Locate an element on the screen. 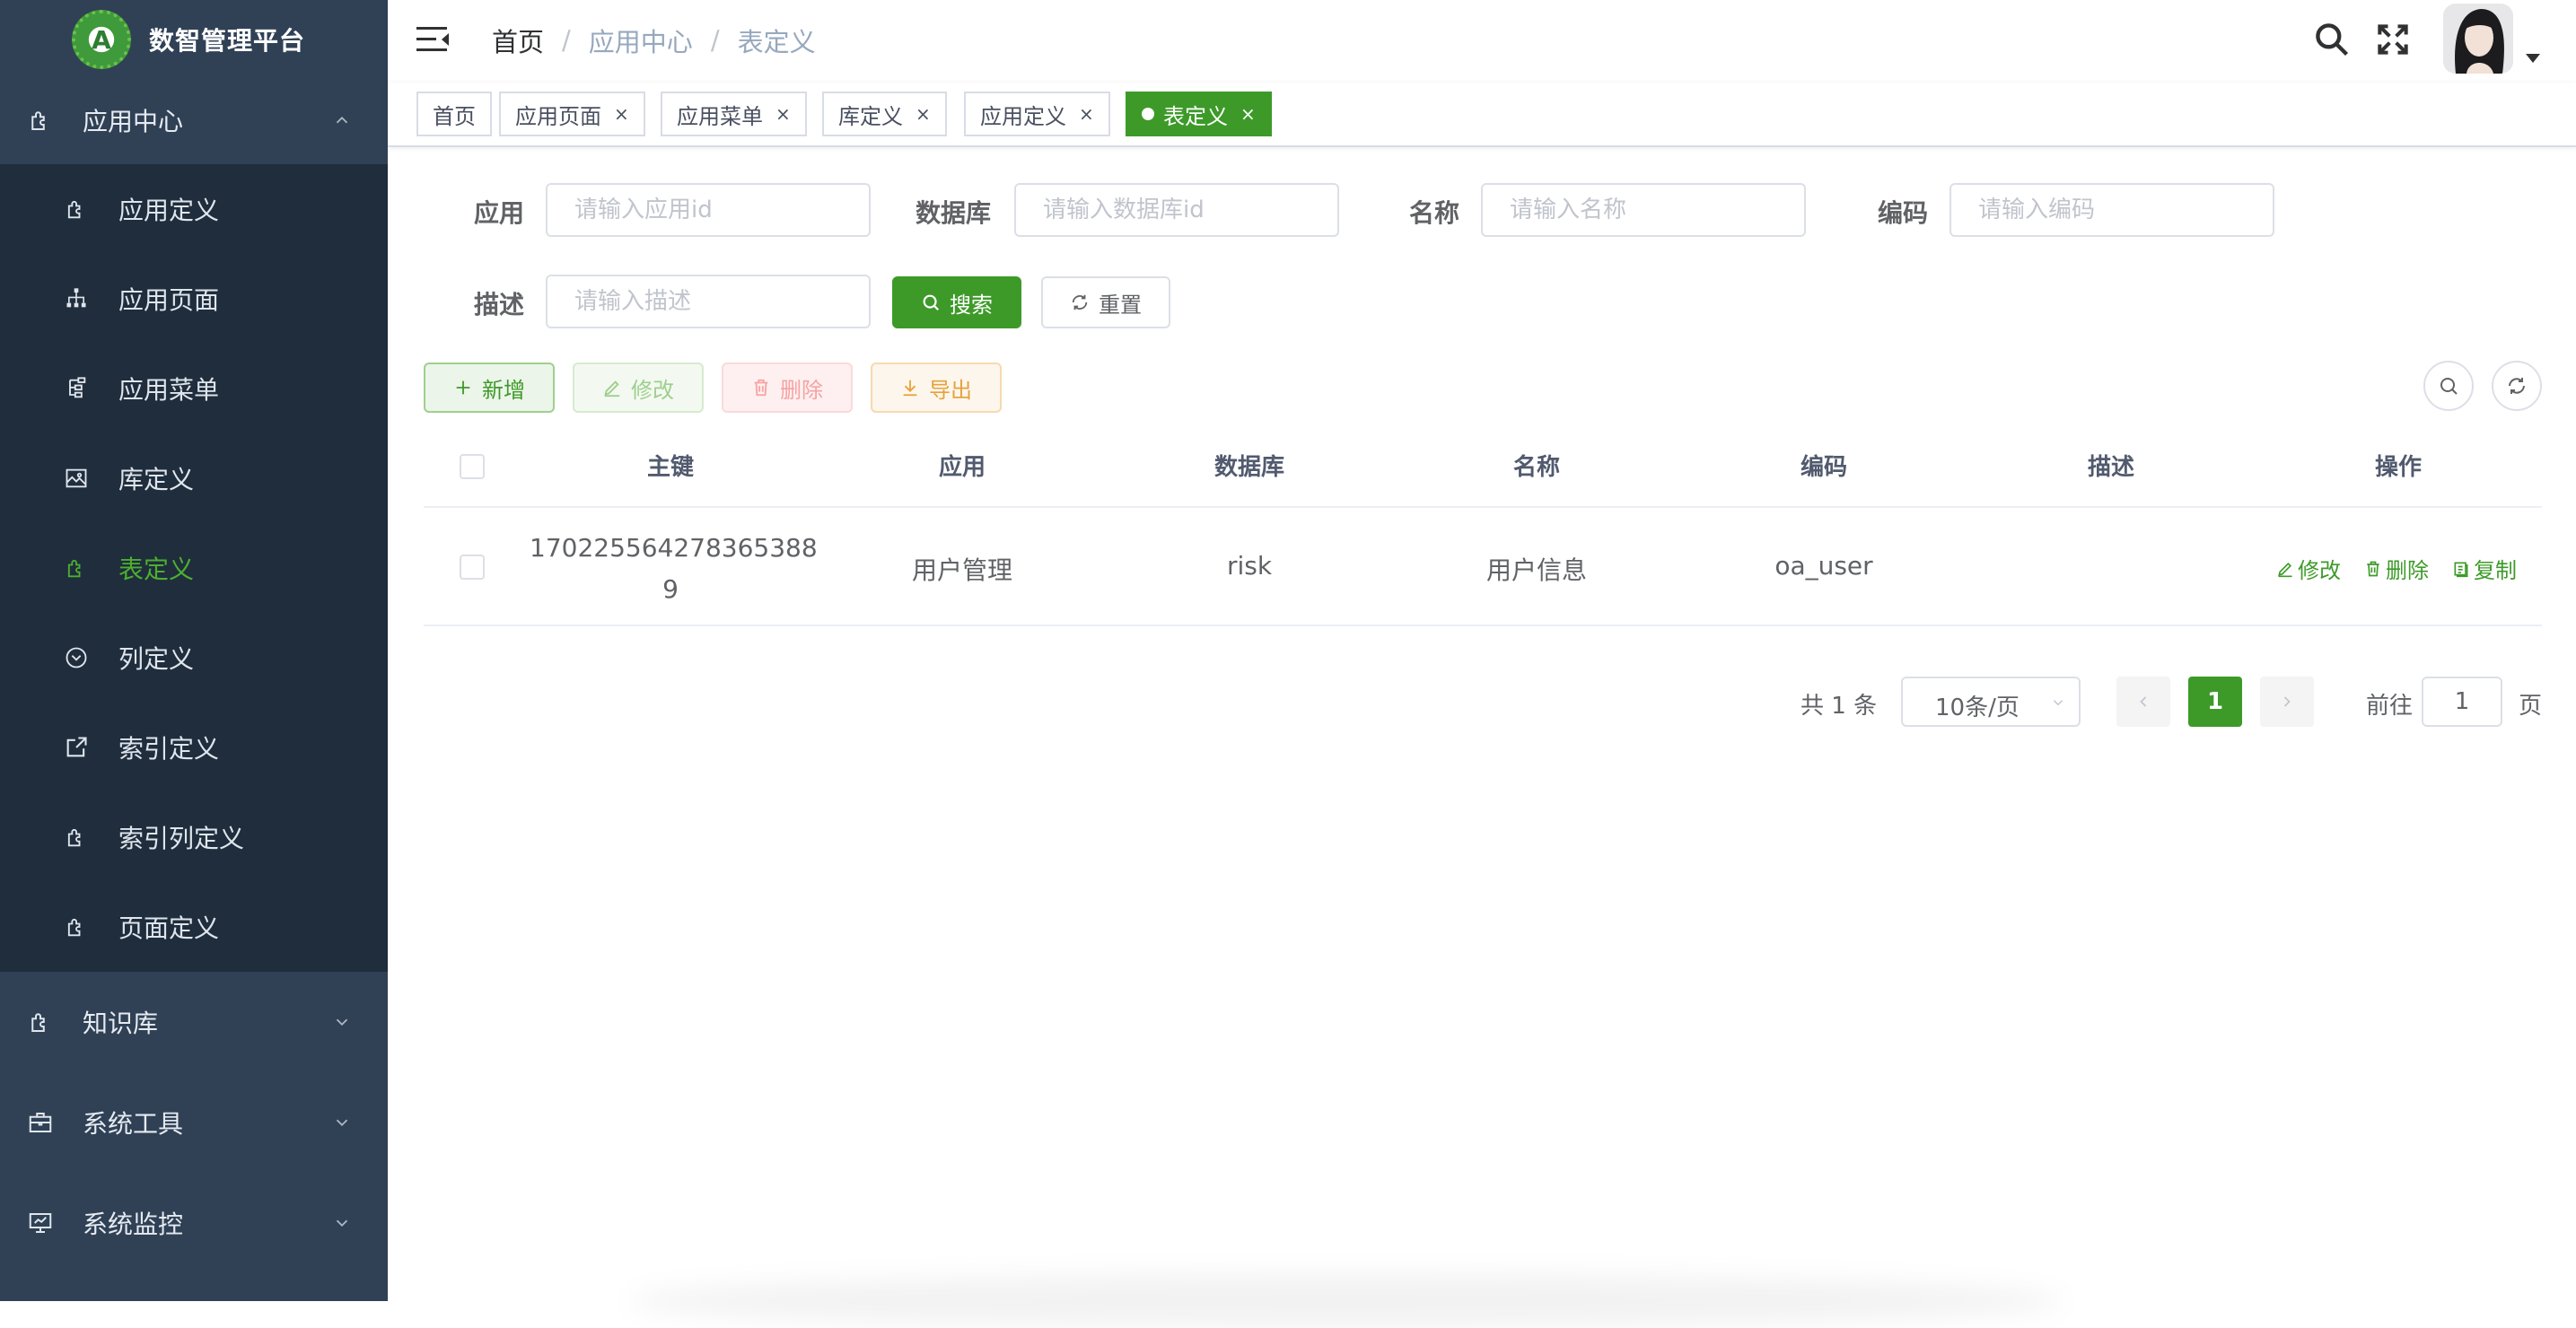 The width and height of the screenshot is (2576, 1328). menu-group-app-center: 应用中心 is located at coordinates (194, 120).